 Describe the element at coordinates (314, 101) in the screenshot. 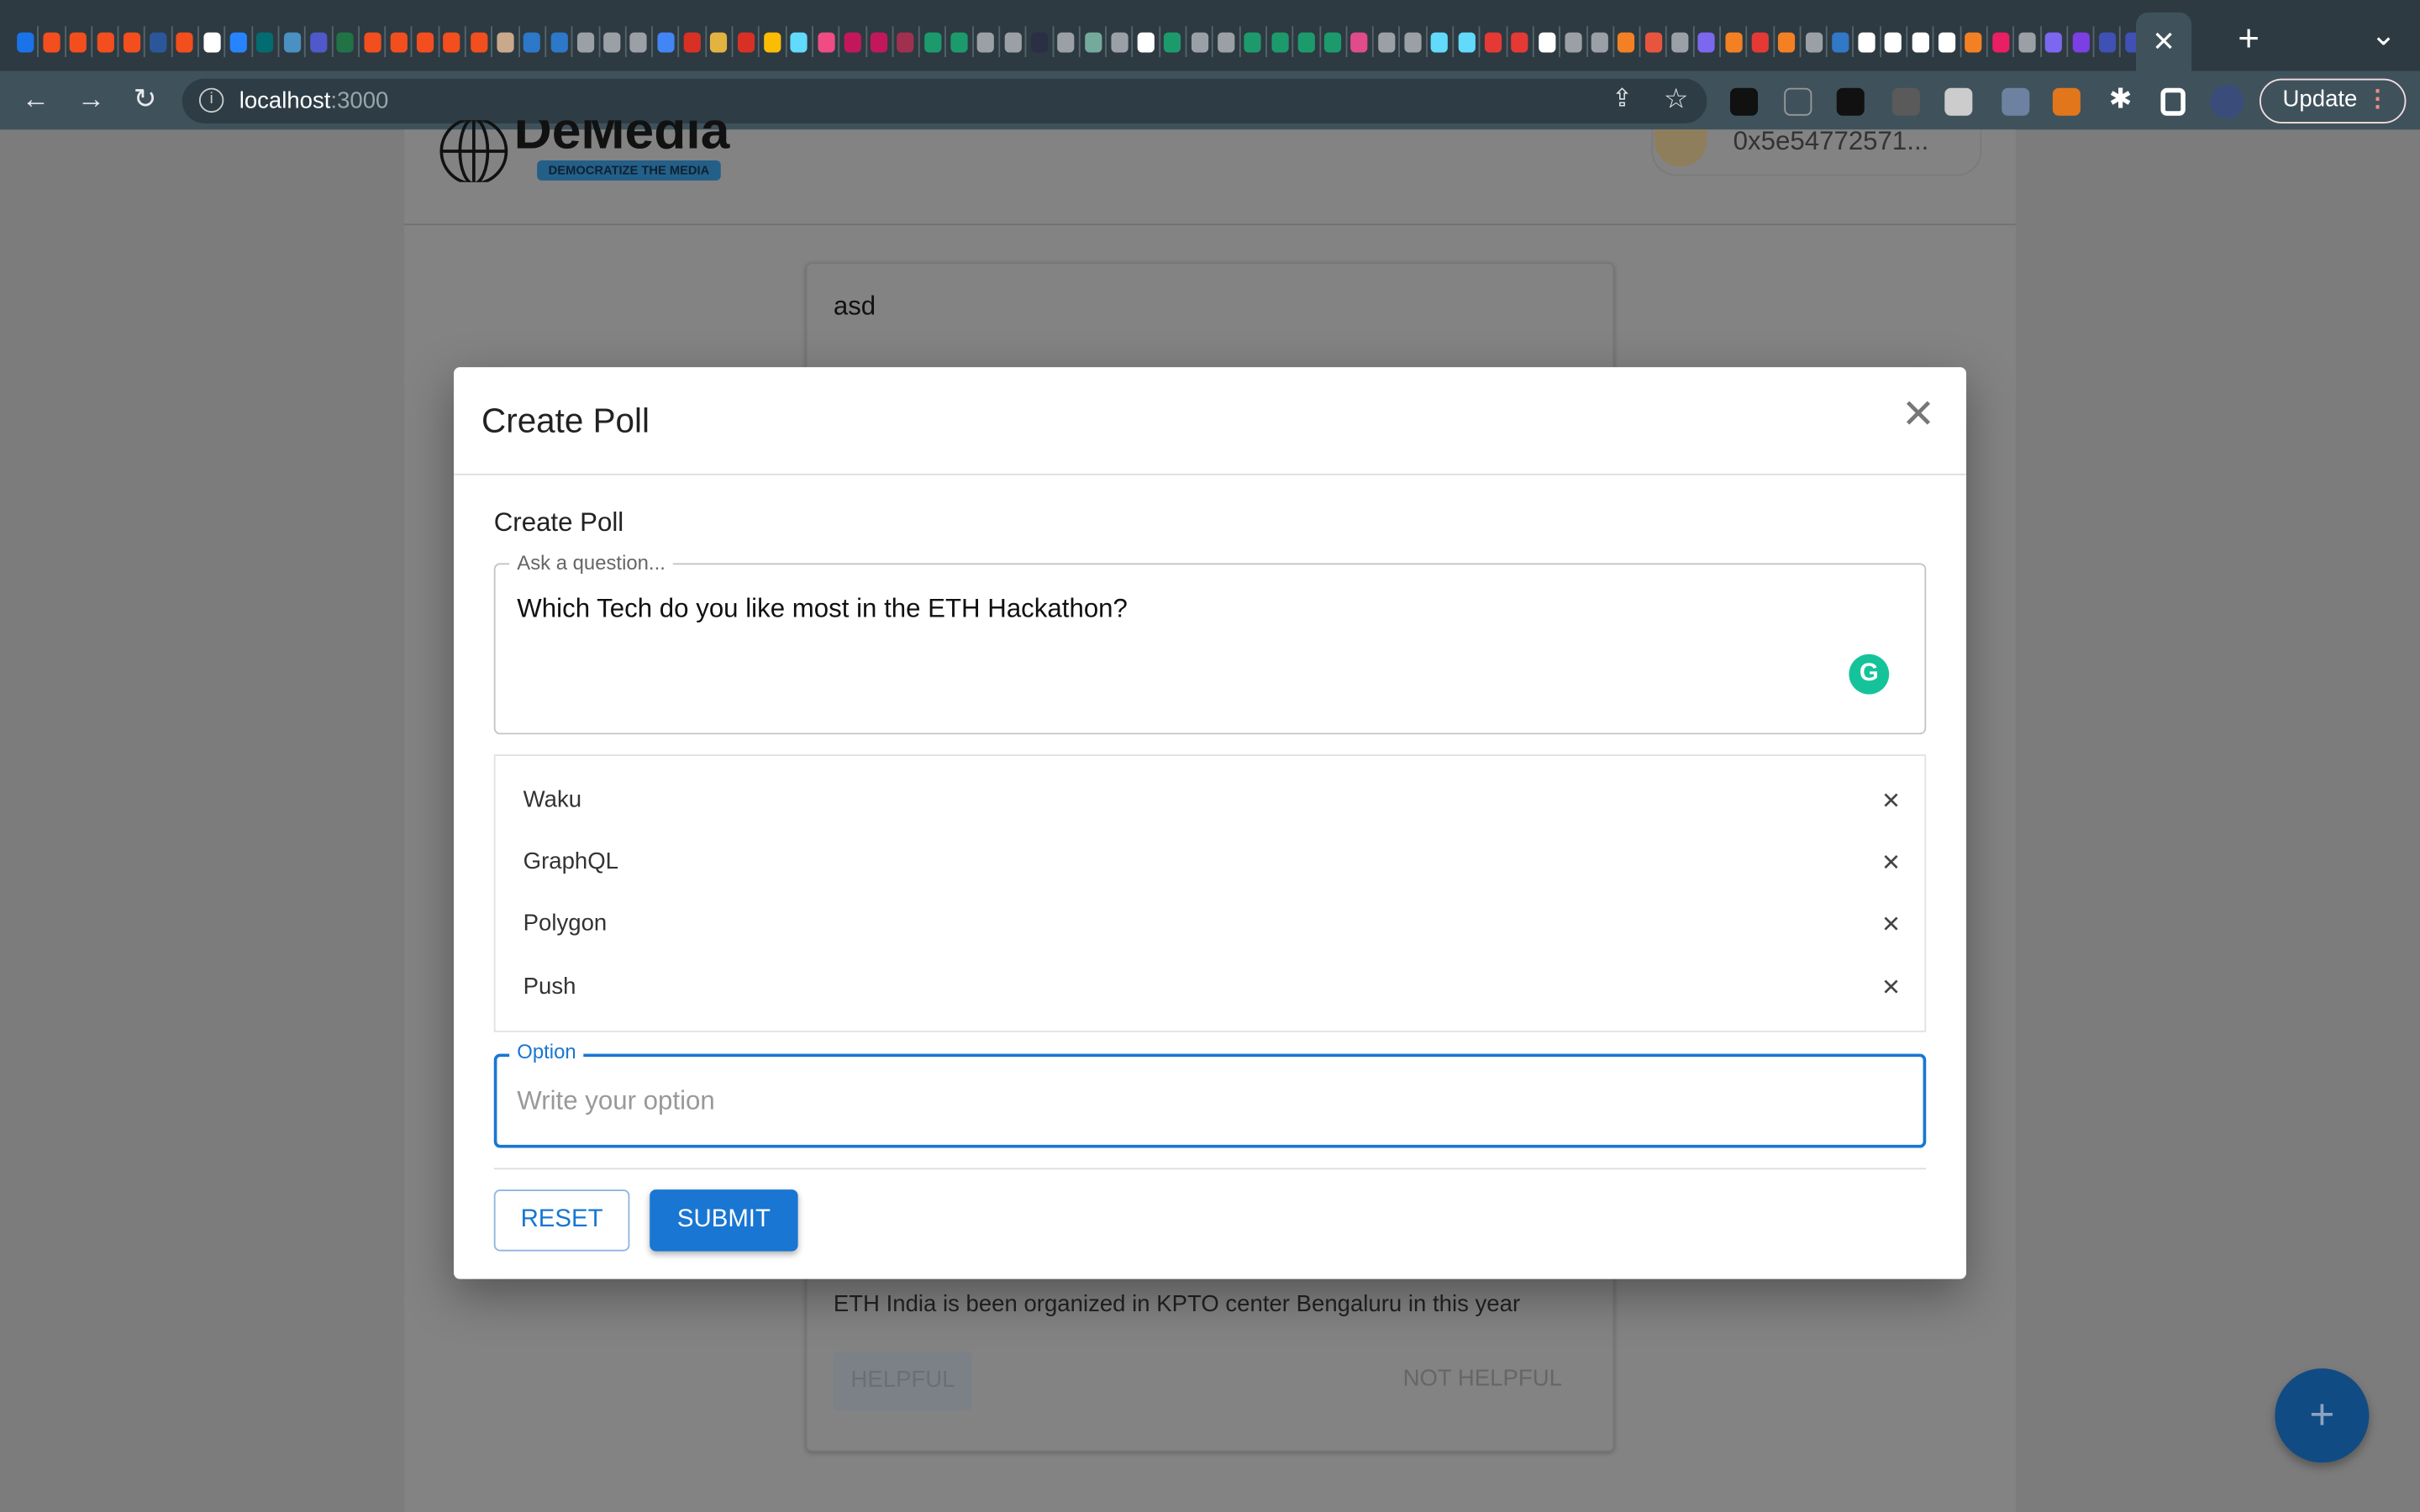

I see `url-text: localhost:3000` at that location.